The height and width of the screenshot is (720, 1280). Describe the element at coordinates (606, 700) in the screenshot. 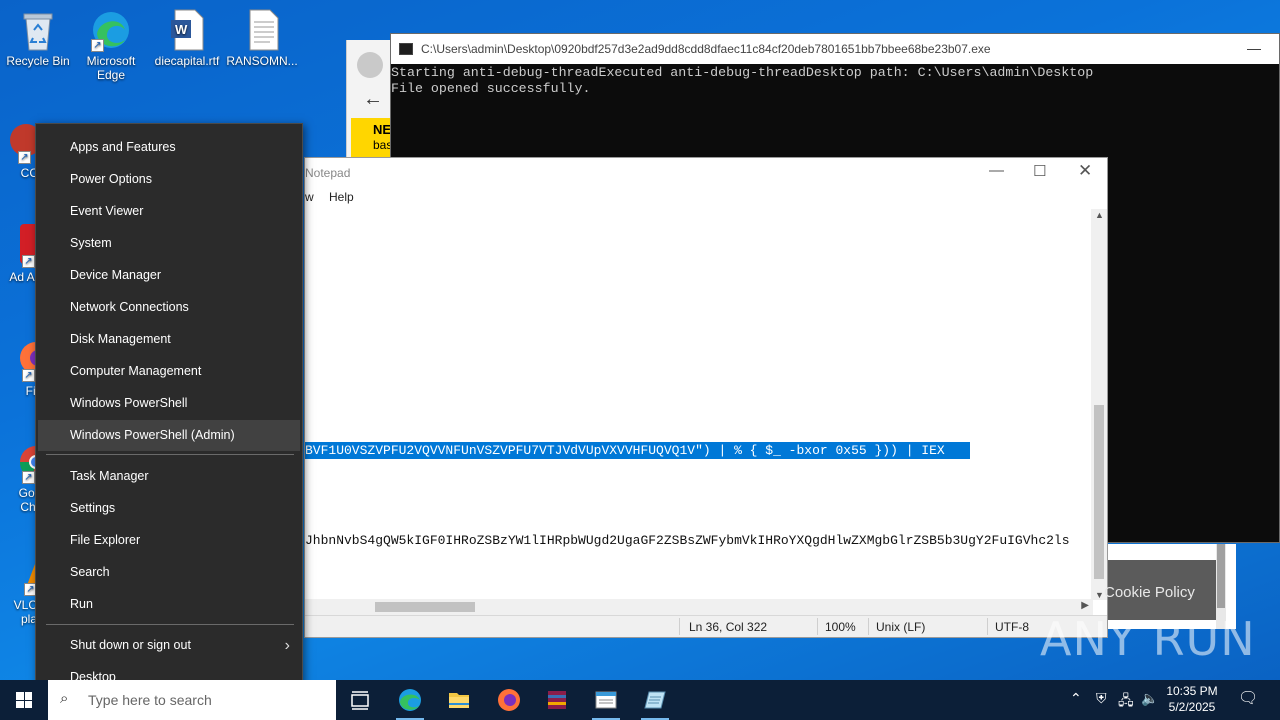

I see `taskbar-notepad` at that location.